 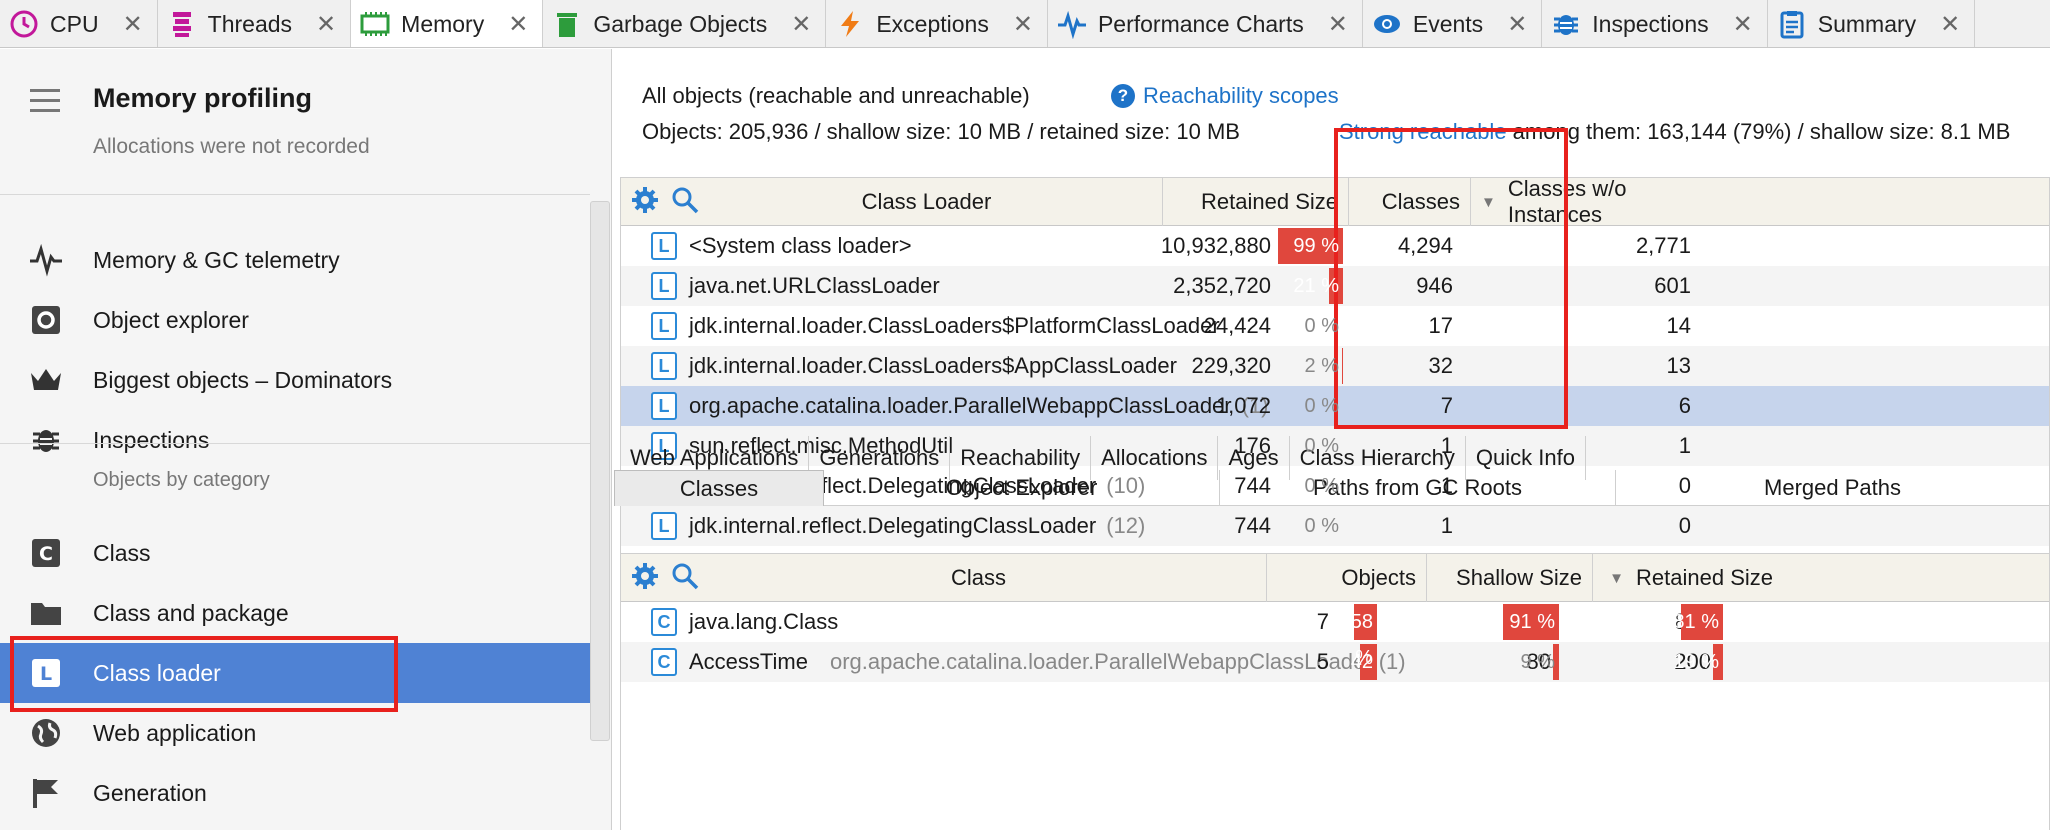 I want to click on tab-cpu: CPU ✕, so click(x=79, y=23).